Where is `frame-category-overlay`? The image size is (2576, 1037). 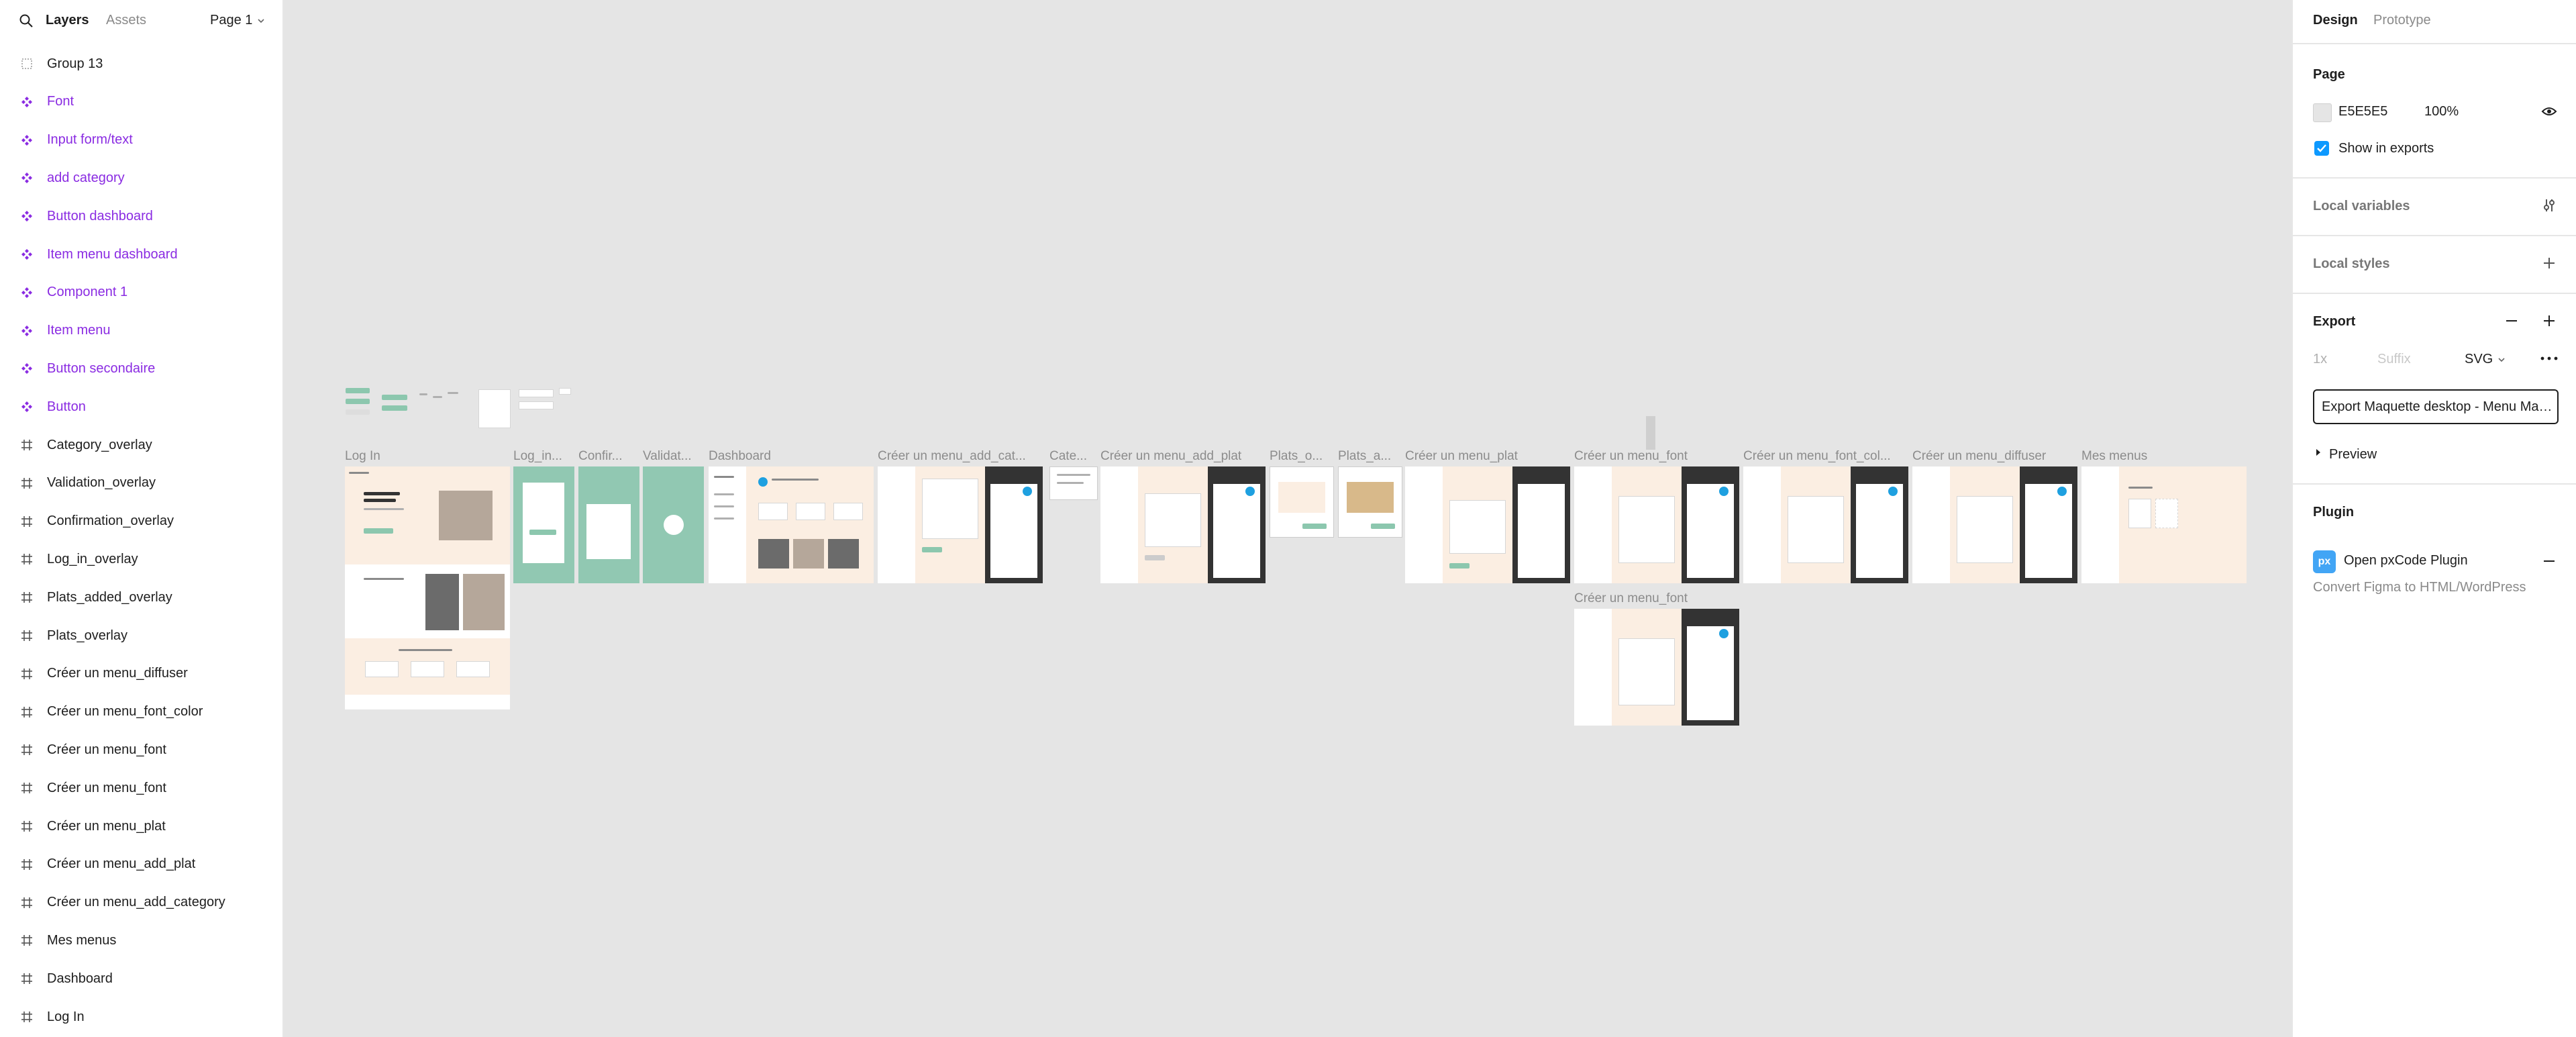 frame-category-overlay is located at coordinates (1073, 483).